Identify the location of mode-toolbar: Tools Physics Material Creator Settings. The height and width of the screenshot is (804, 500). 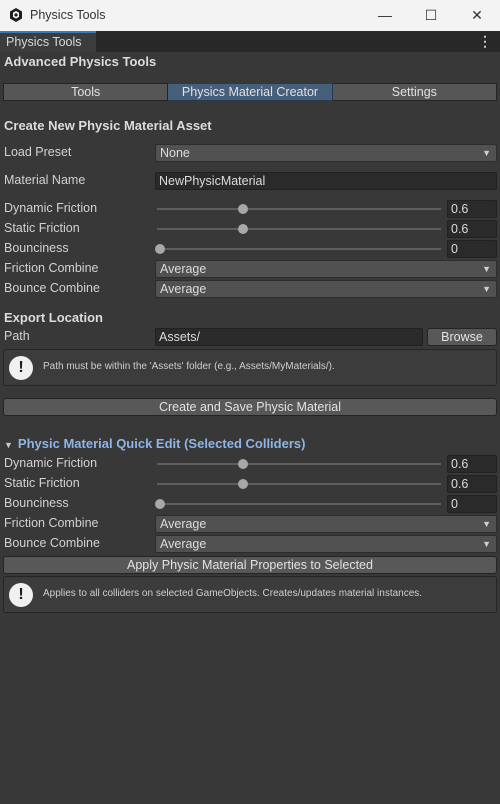
(250, 92).